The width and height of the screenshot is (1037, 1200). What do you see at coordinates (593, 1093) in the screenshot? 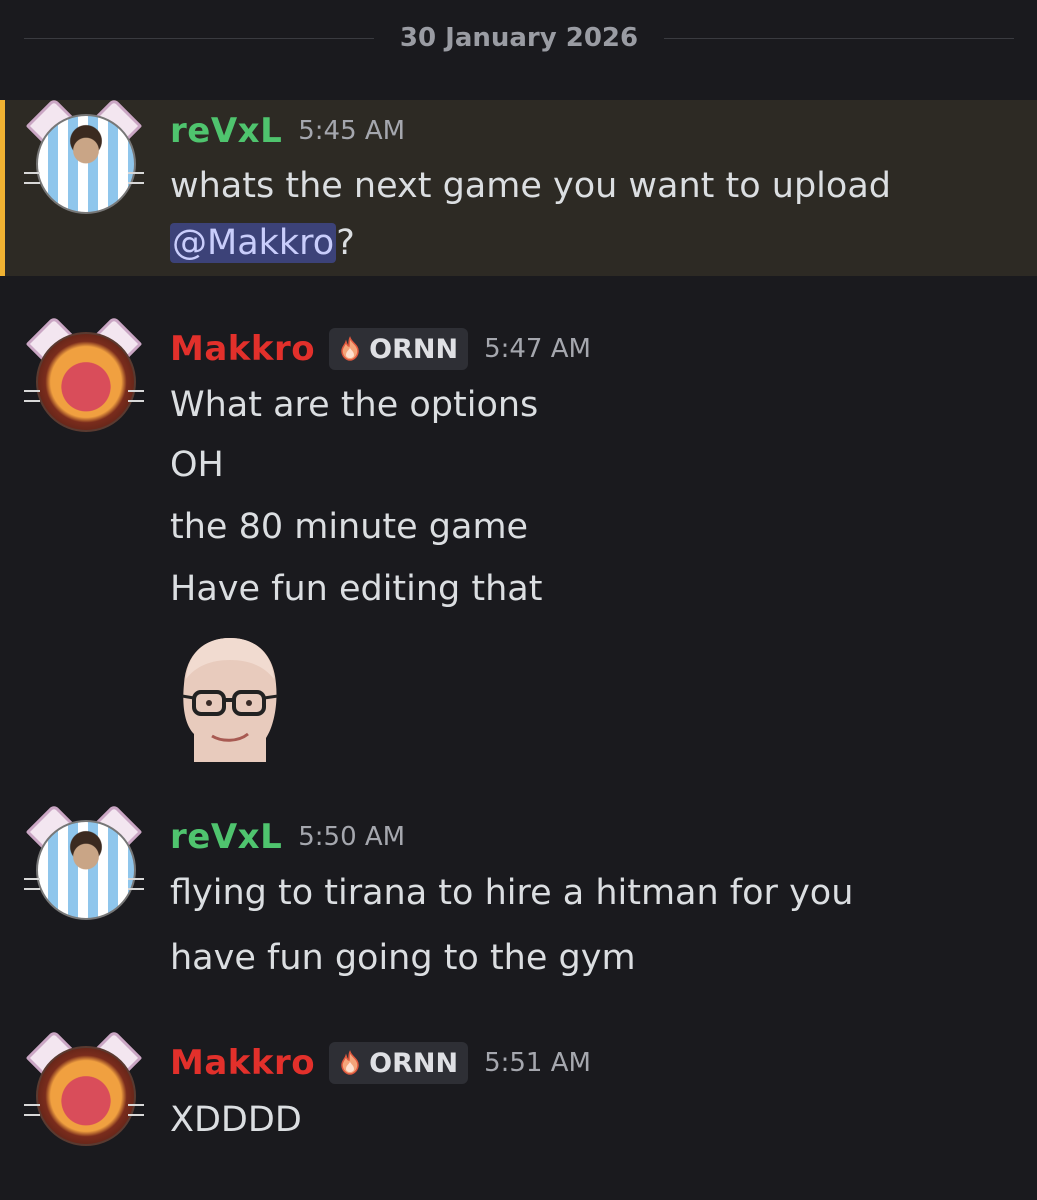
I see `message-body: Makkro ORNN 5:51 AM XDDDD` at bounding box center [593, 1093].